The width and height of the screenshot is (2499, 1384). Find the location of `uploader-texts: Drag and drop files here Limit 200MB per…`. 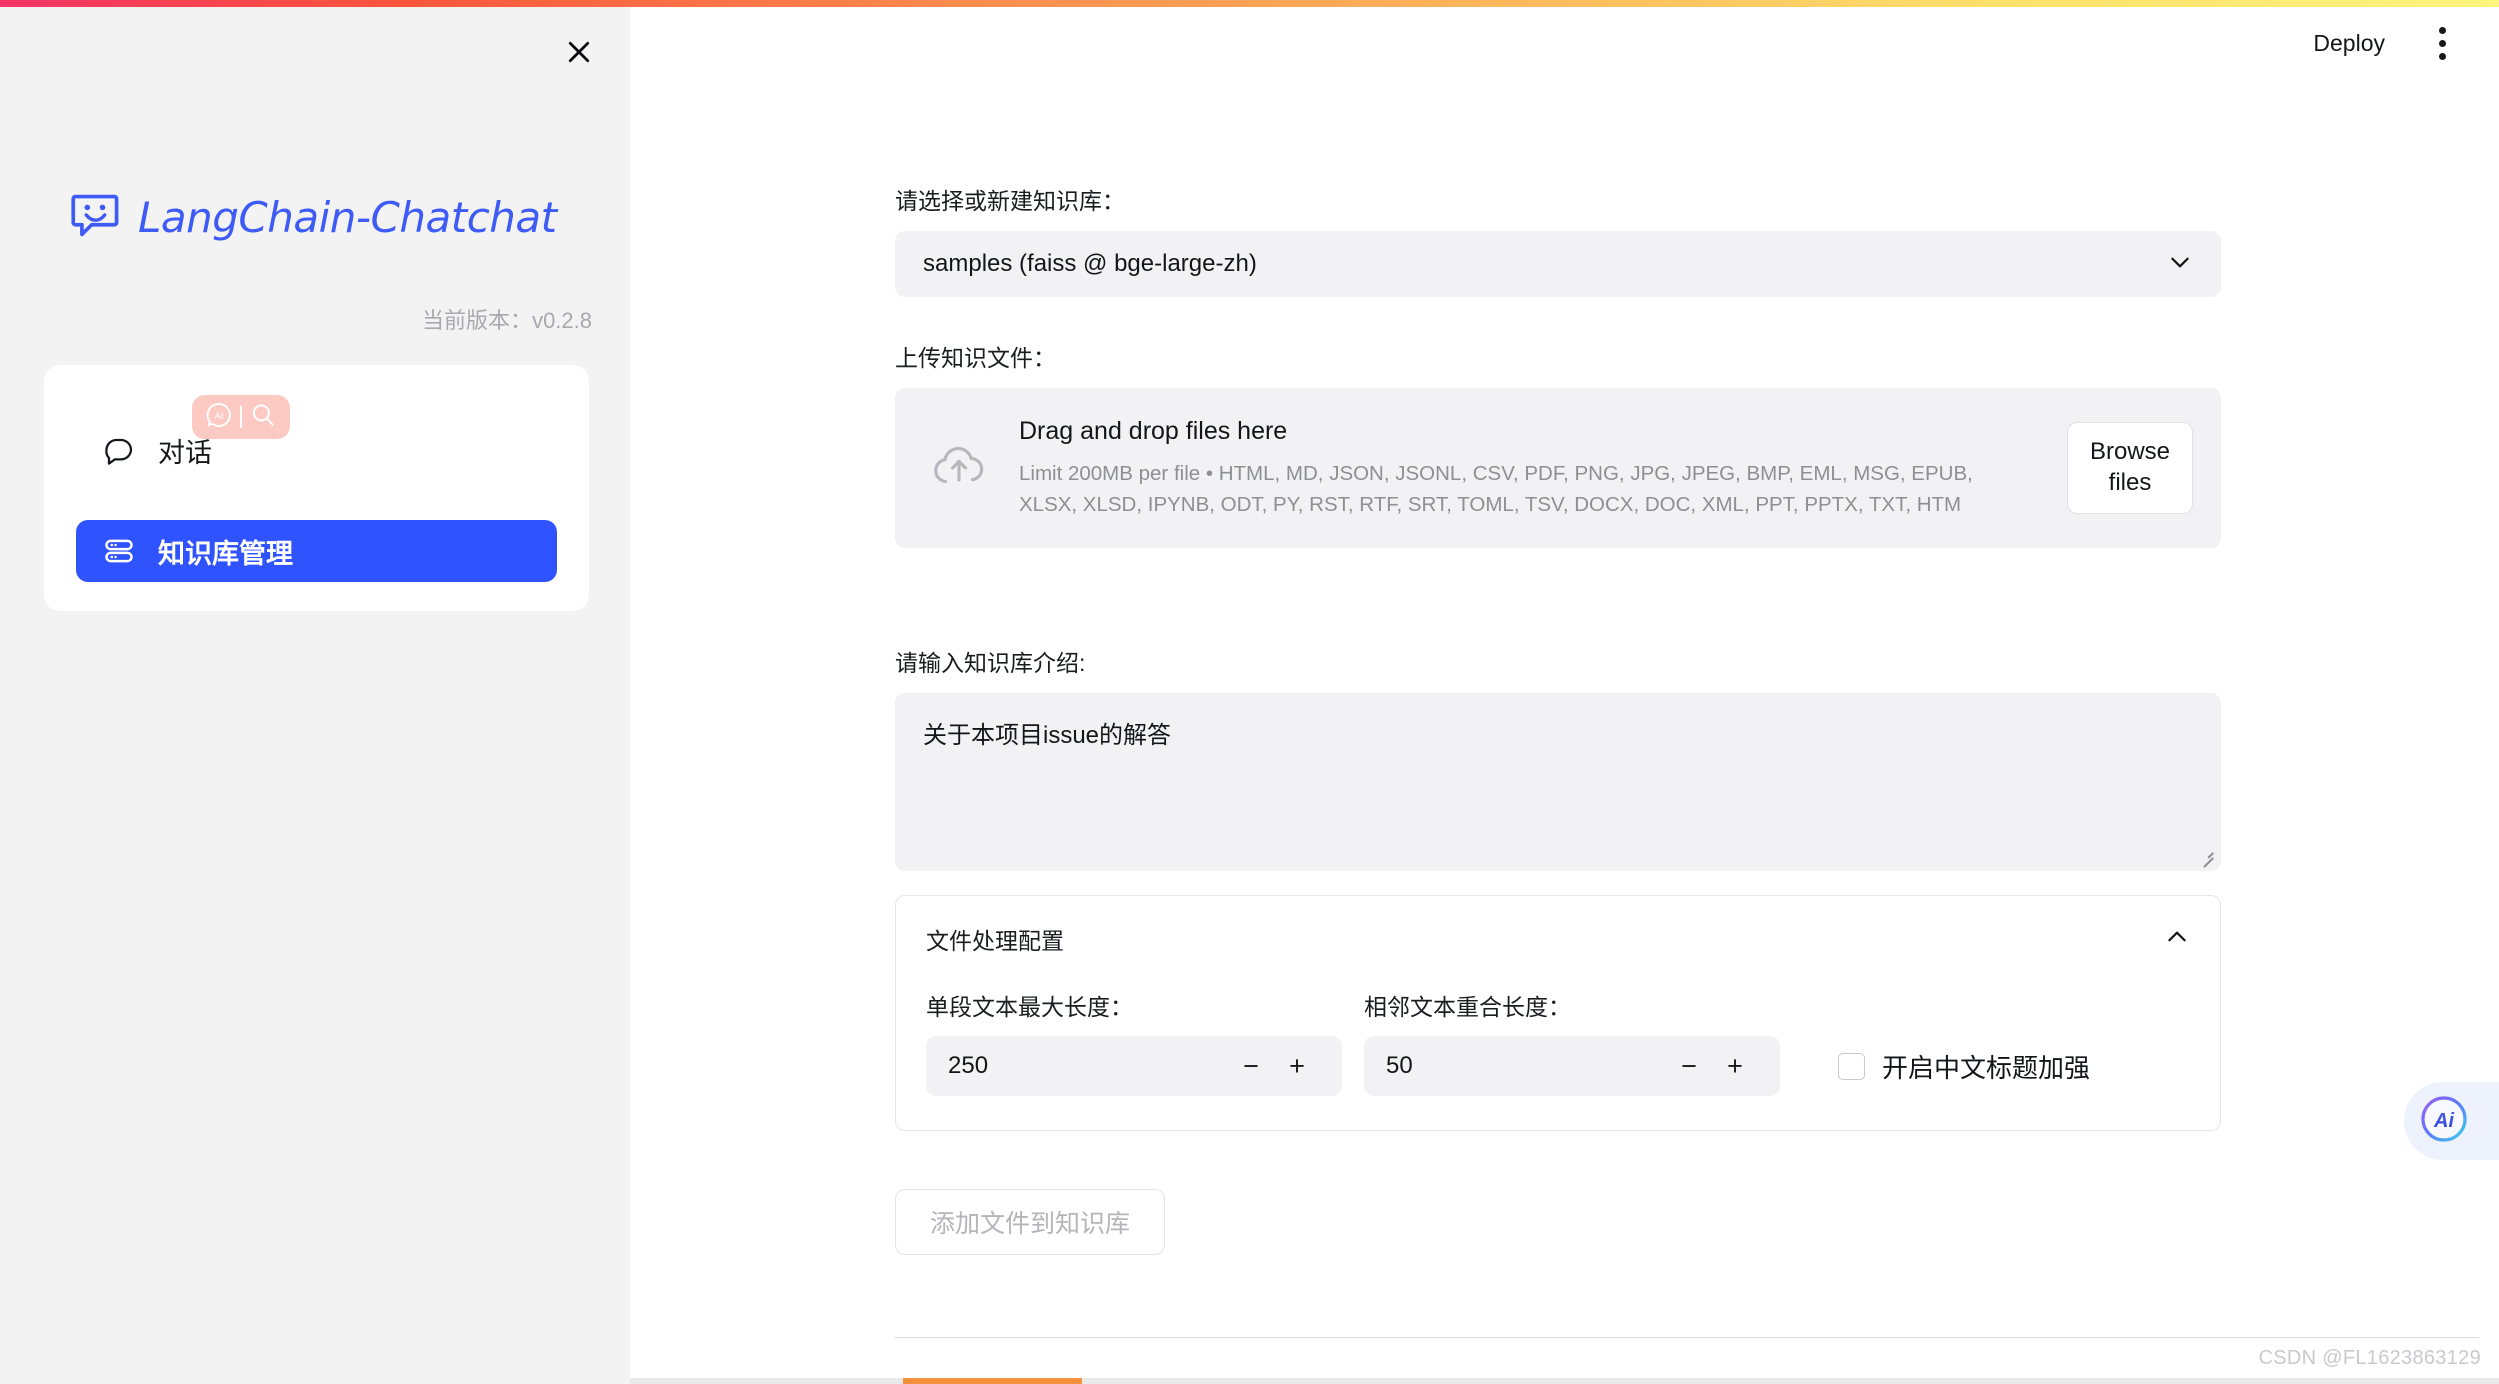

uploader-texts: Drag and drop files here Limit 200MB per… is located at coordinates (1528, 468).